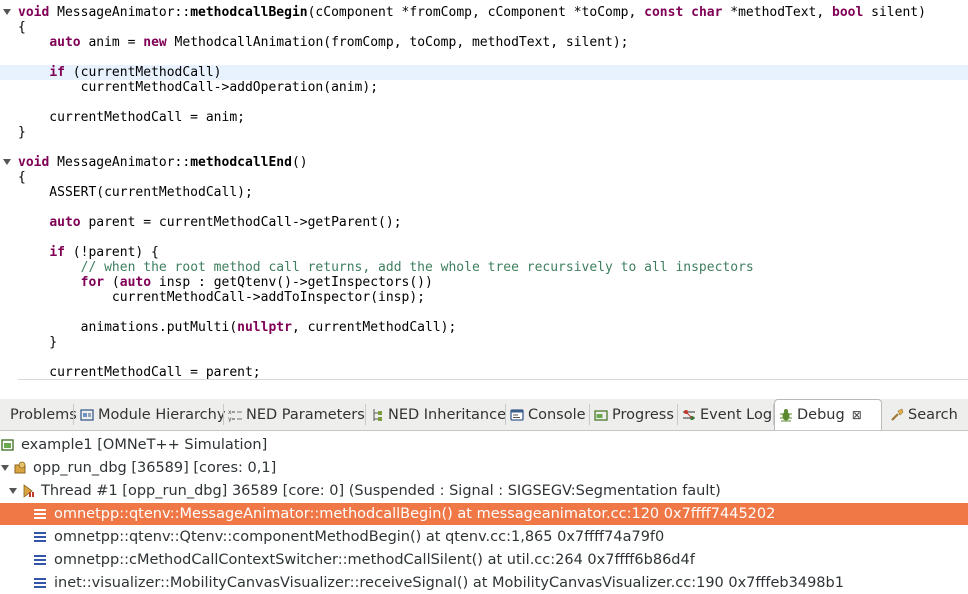 This screenshot has height=594, width=968. What do you see at coordinates (484, 372) in the screenshot?
I see `code-line: currentMethodCall = parent;` at bounding box center [484, 372].